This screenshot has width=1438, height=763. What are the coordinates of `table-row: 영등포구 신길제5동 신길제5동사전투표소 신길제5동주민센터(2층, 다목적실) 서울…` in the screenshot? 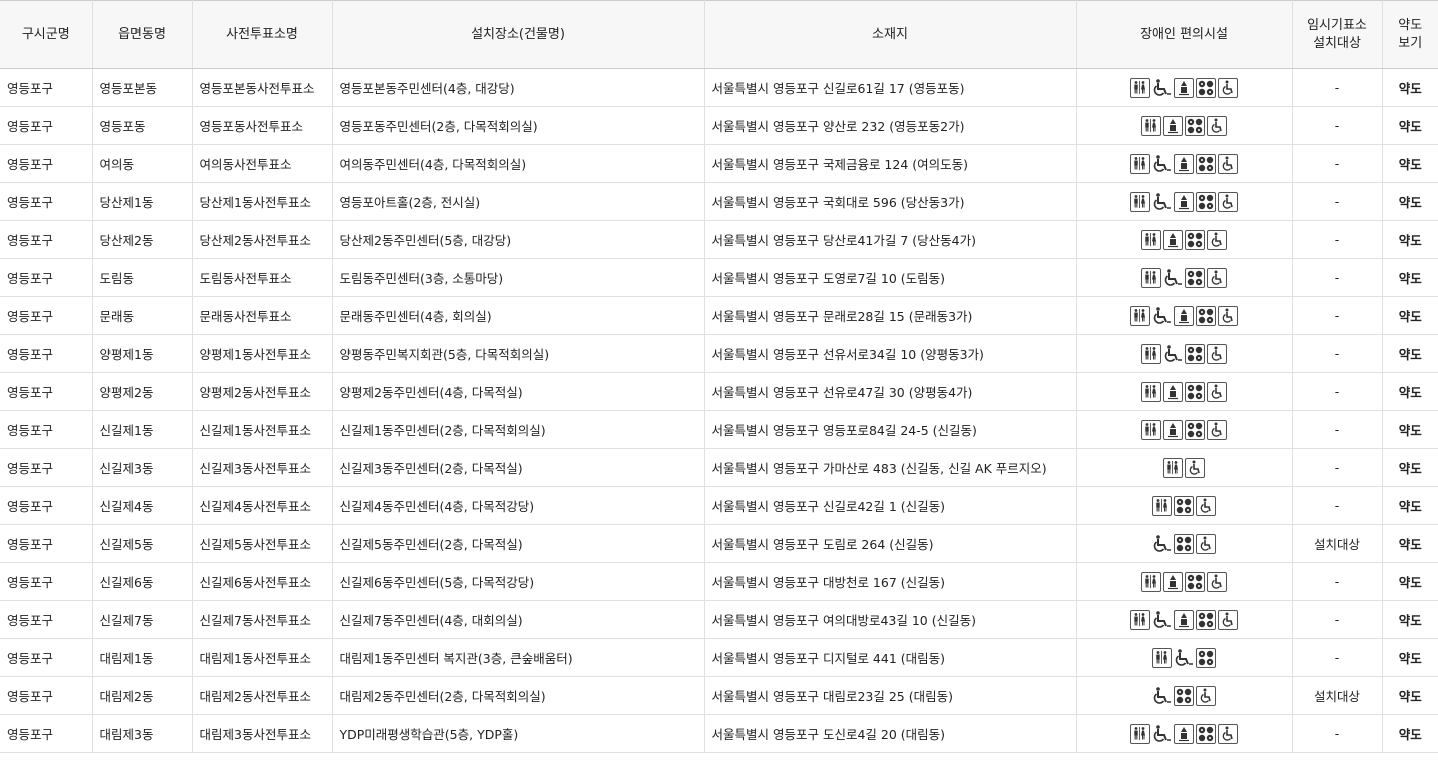 It's located at (719, 543).